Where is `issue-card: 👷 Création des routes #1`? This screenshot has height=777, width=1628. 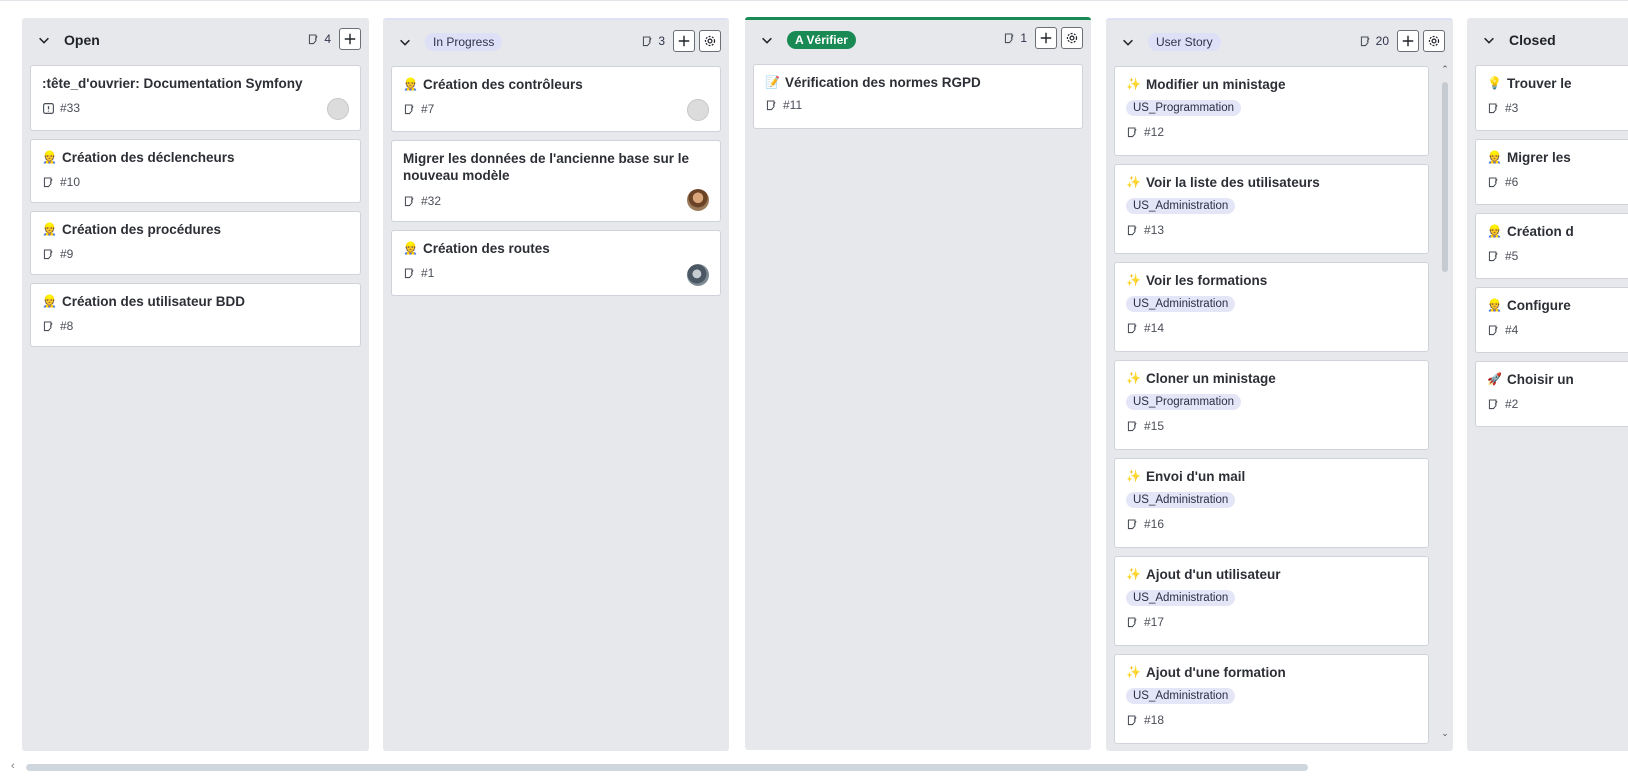
issue-card: 👷 Création des routes #1 is located at coordinates (556, 263).